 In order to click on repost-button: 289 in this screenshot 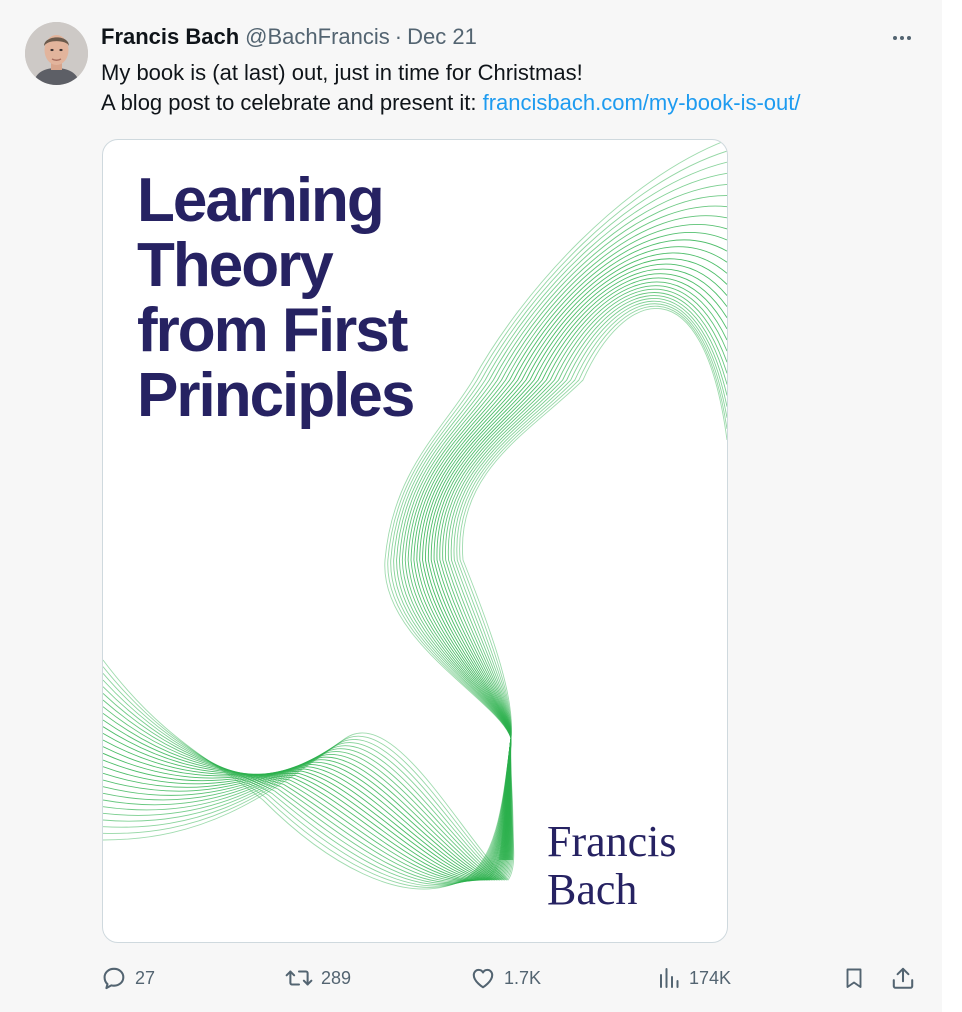, I will do `click(318, 978)`.